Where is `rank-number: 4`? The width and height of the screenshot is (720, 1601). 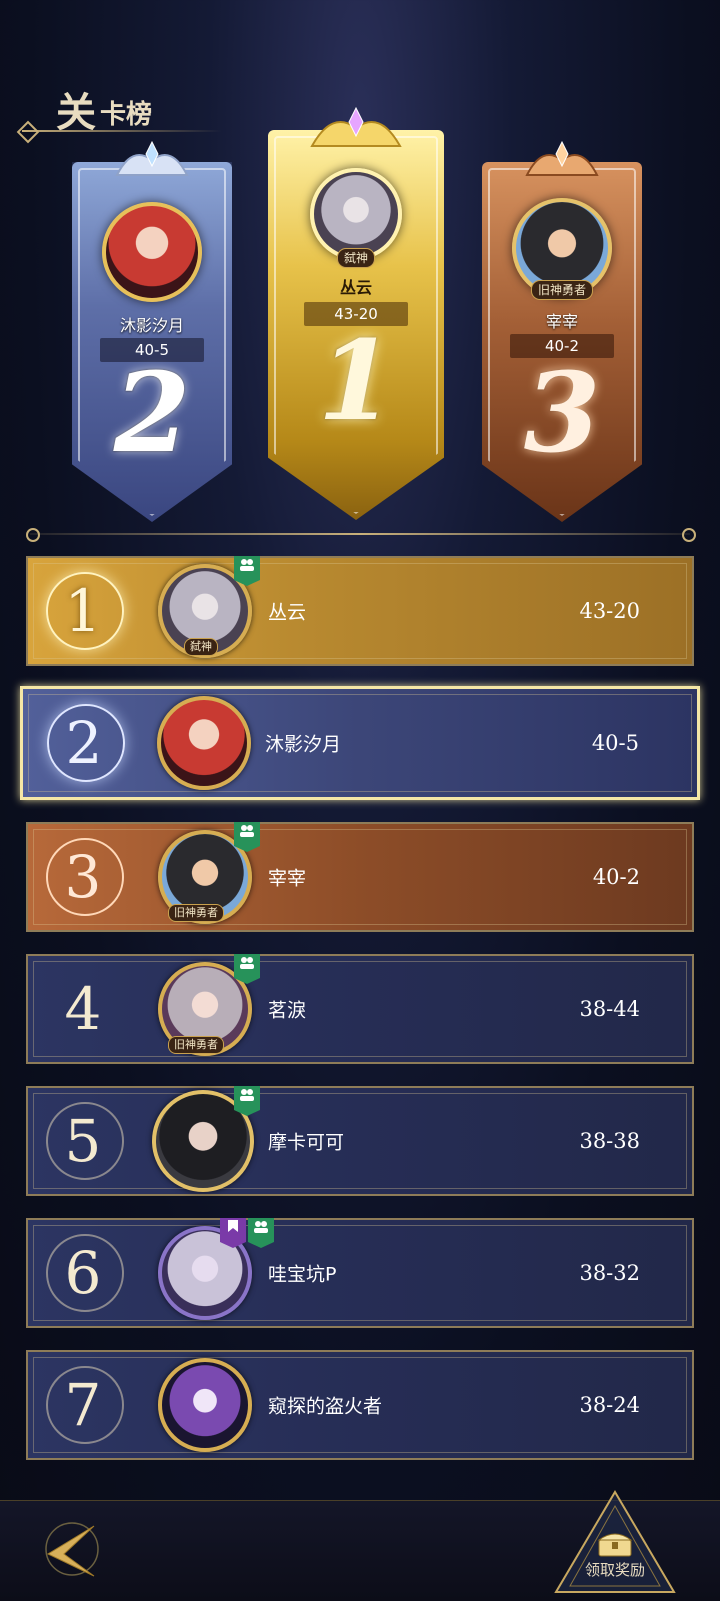
rank-number: 4 is located at coordinates (83, 1009).